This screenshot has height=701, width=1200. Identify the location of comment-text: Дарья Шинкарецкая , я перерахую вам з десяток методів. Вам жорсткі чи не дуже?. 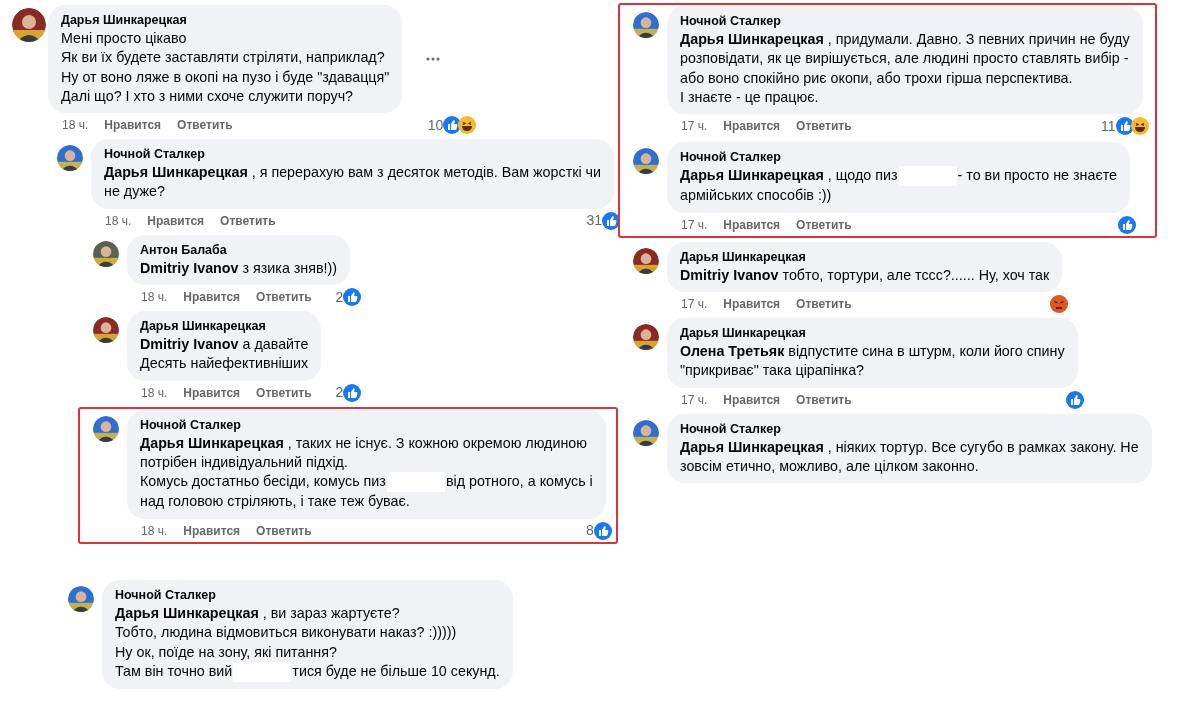
(353, 182).